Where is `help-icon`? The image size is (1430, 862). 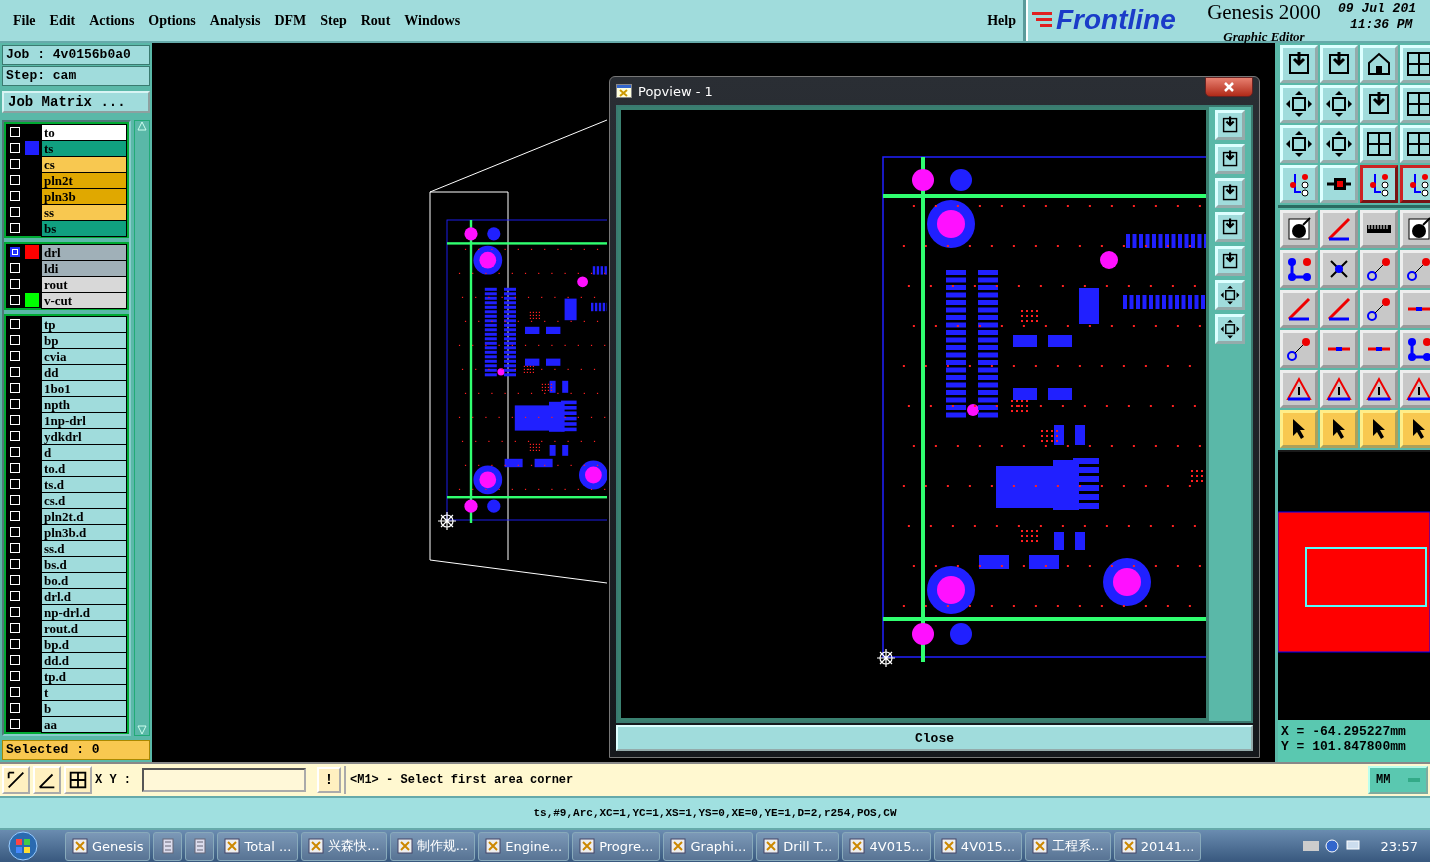 help-icon is located at coordinates (1331, 846).